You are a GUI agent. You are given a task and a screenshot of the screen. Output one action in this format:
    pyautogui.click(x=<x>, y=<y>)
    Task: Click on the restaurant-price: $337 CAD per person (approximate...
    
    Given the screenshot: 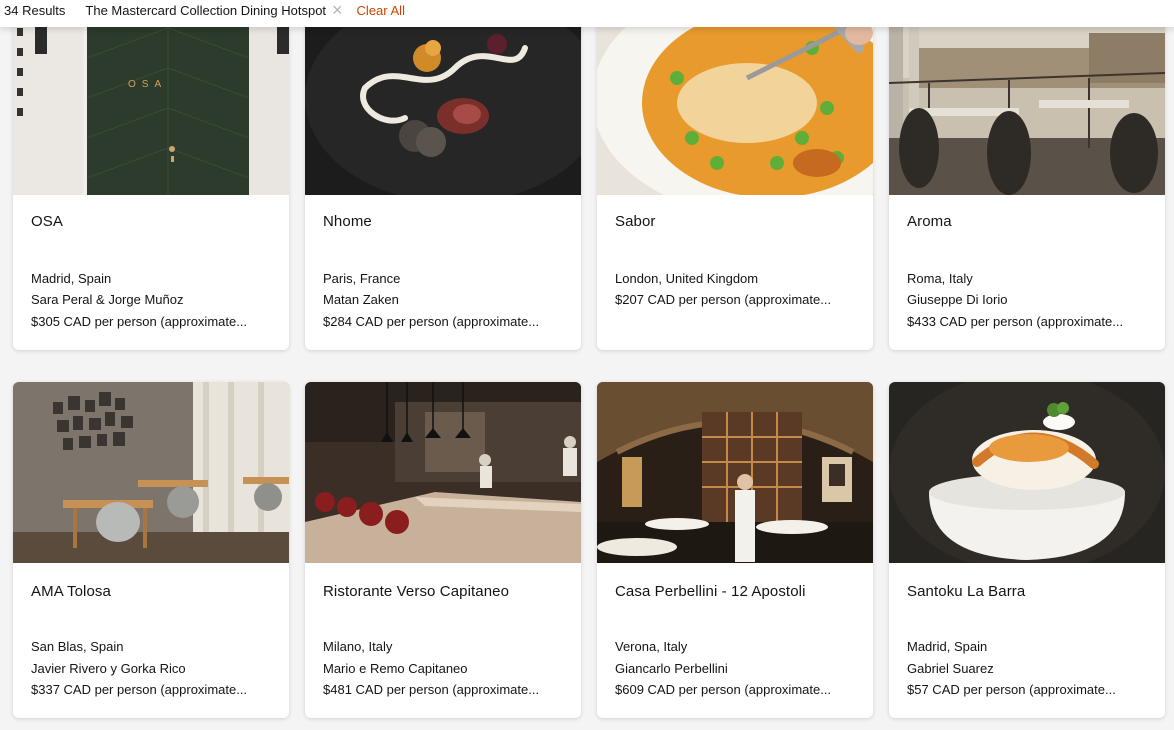 What is the action you would take?
    pyautogui.click(x=139, y=689)
    